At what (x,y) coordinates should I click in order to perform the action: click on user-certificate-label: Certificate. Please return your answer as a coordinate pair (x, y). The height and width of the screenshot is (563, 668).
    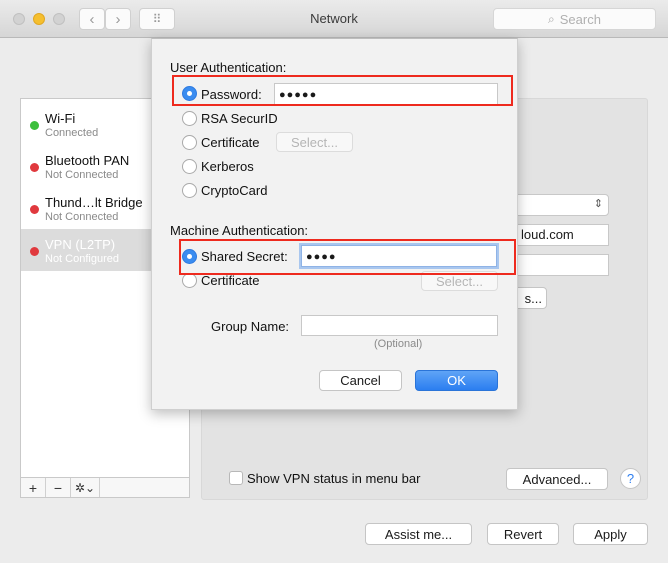
    Looking at the image, I should click on (230, 142).